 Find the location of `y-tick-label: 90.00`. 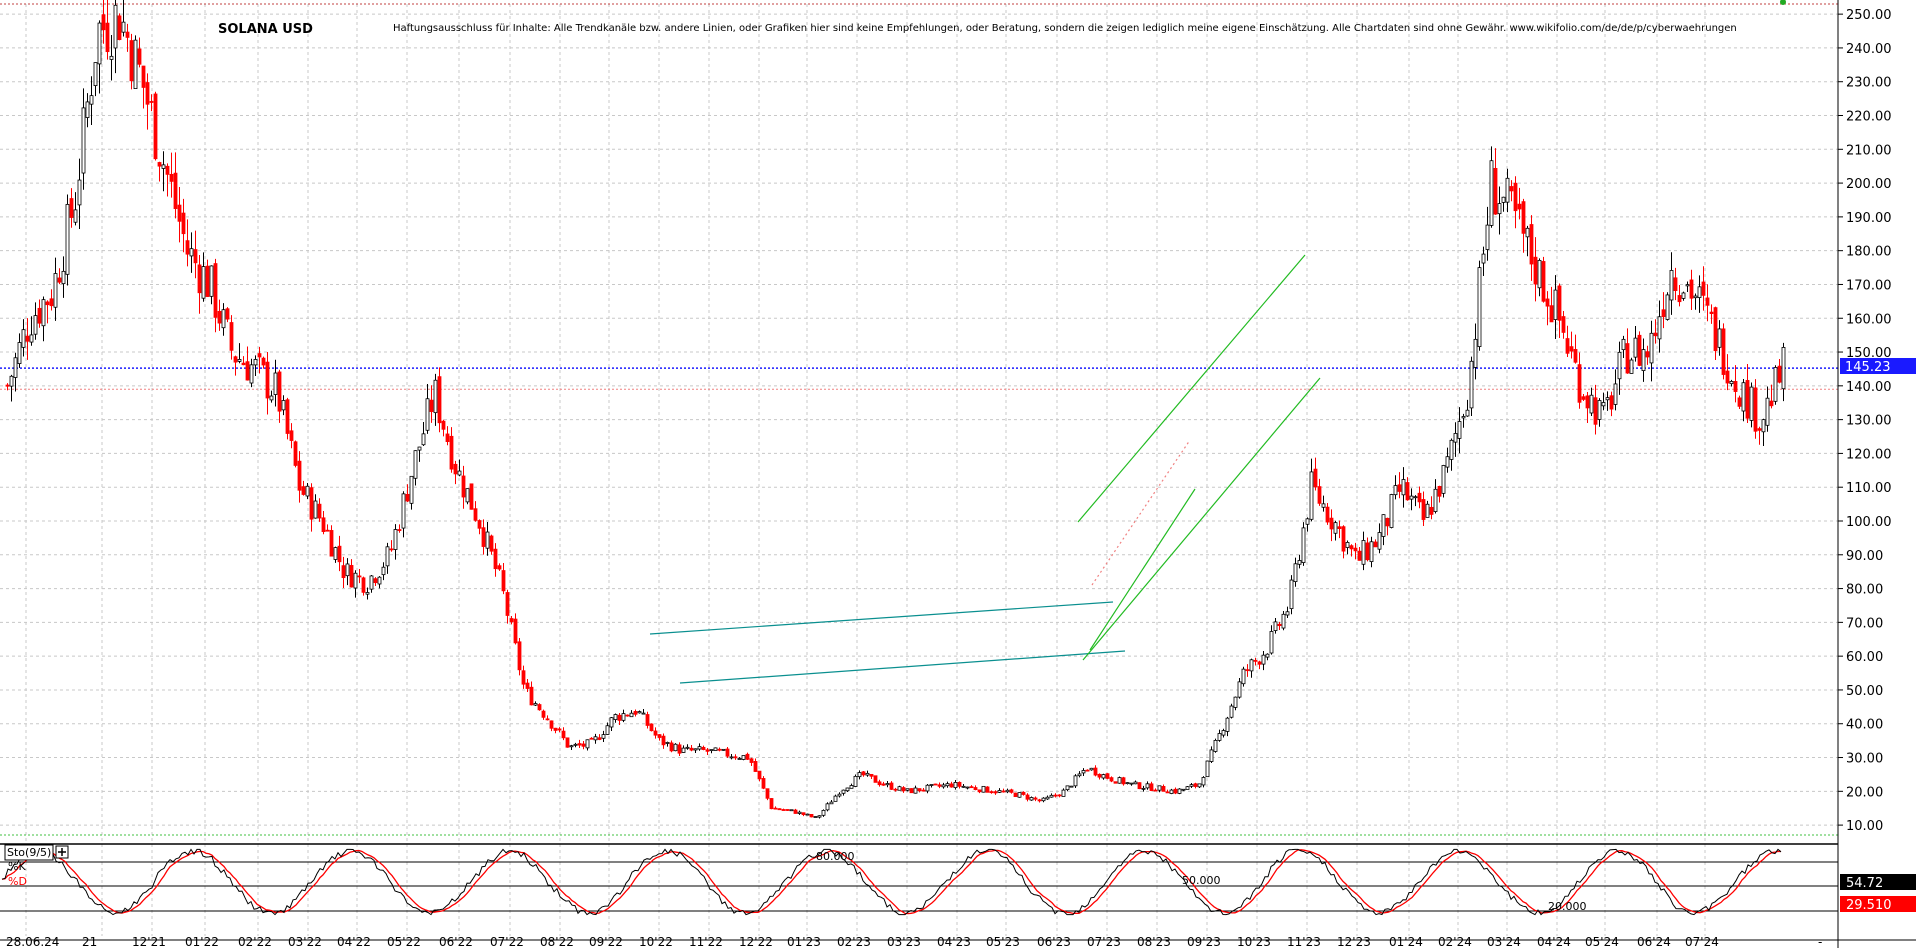

y-tick-label: 90.00 is located at coordinates (1864, 556).